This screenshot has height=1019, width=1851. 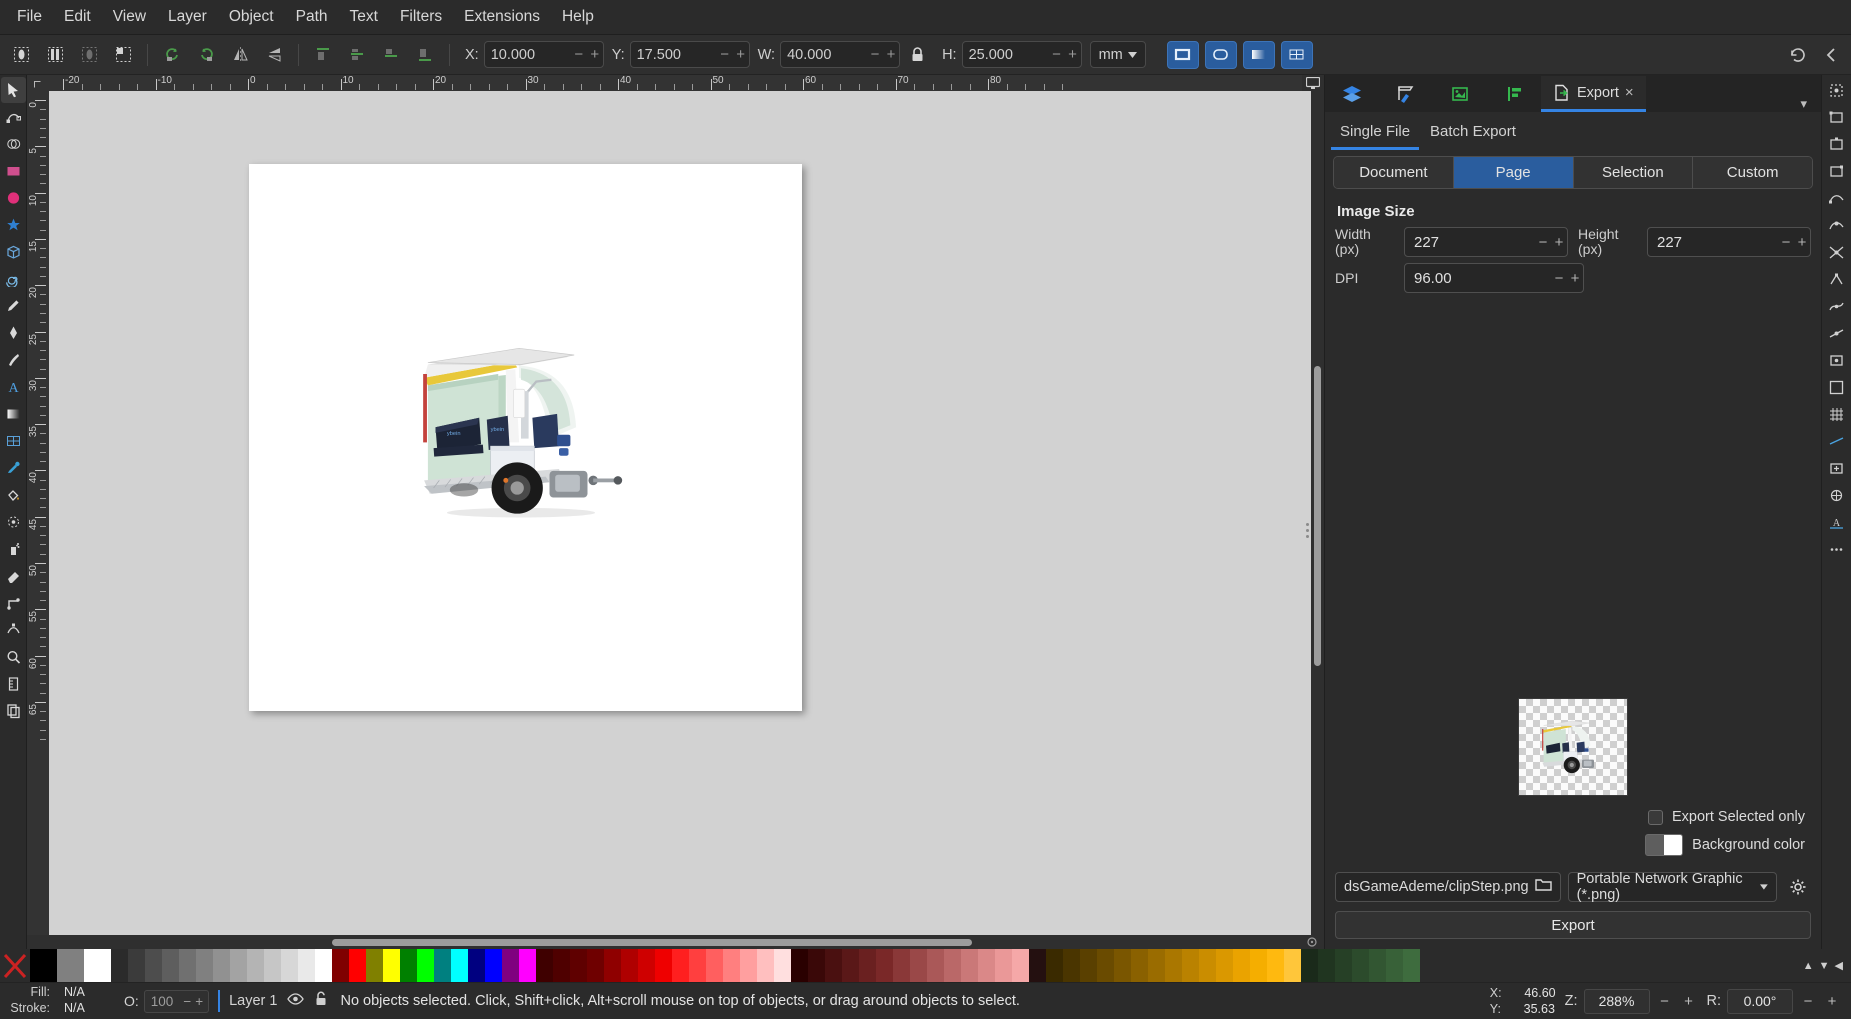 I want to click on canvas-horizontal-scrollbar, so click(x=675, y=942).